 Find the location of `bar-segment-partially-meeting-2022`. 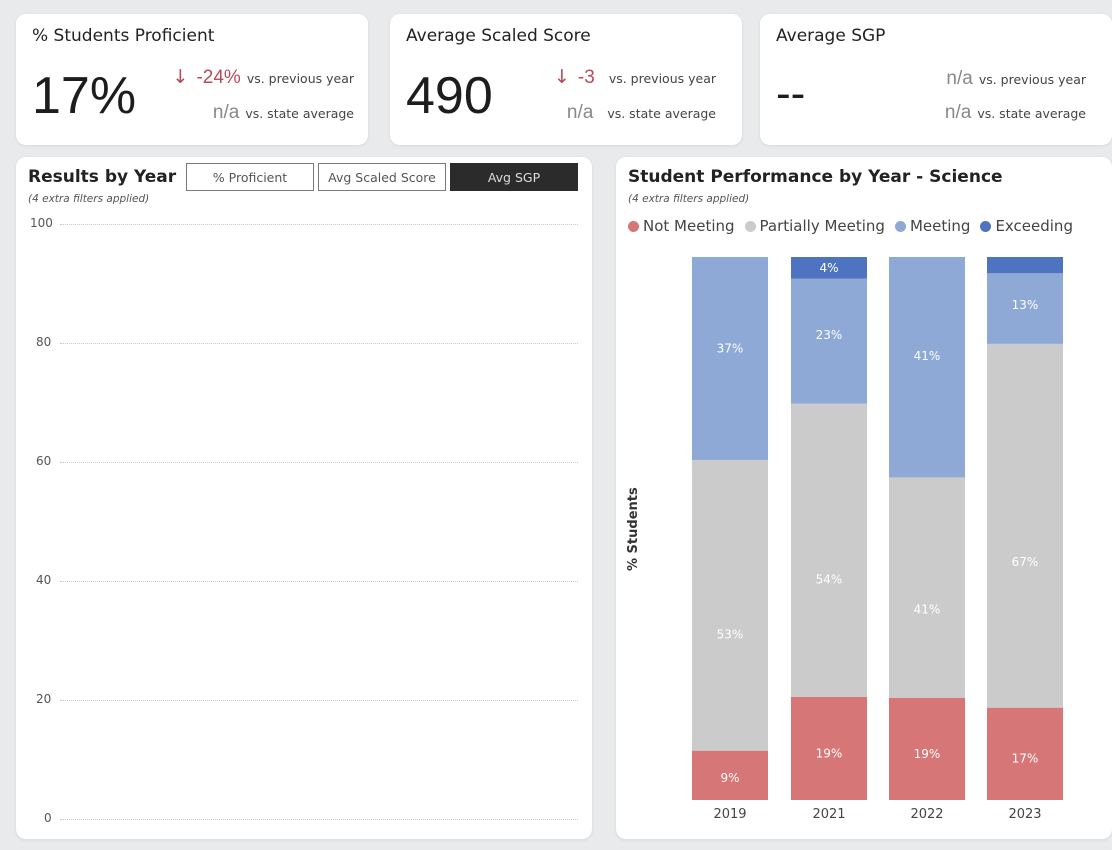

bar-segment-partially-meeting-2022 is located at coordinates (927, 587).